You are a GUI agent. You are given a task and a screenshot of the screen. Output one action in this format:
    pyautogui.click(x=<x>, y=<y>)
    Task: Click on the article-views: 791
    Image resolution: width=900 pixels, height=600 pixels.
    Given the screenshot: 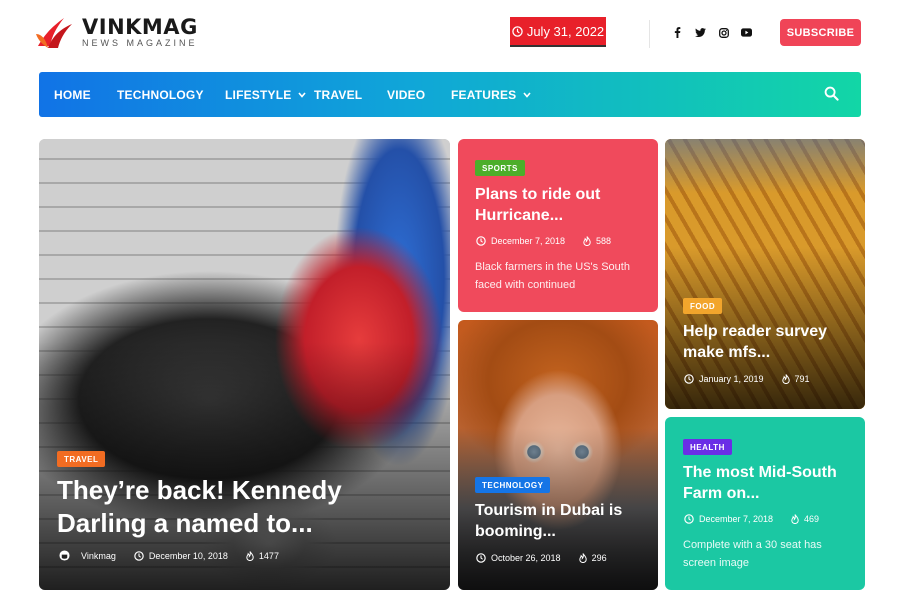 What is the action you would take?
    pyautogui.click(x=802, y=379)
    